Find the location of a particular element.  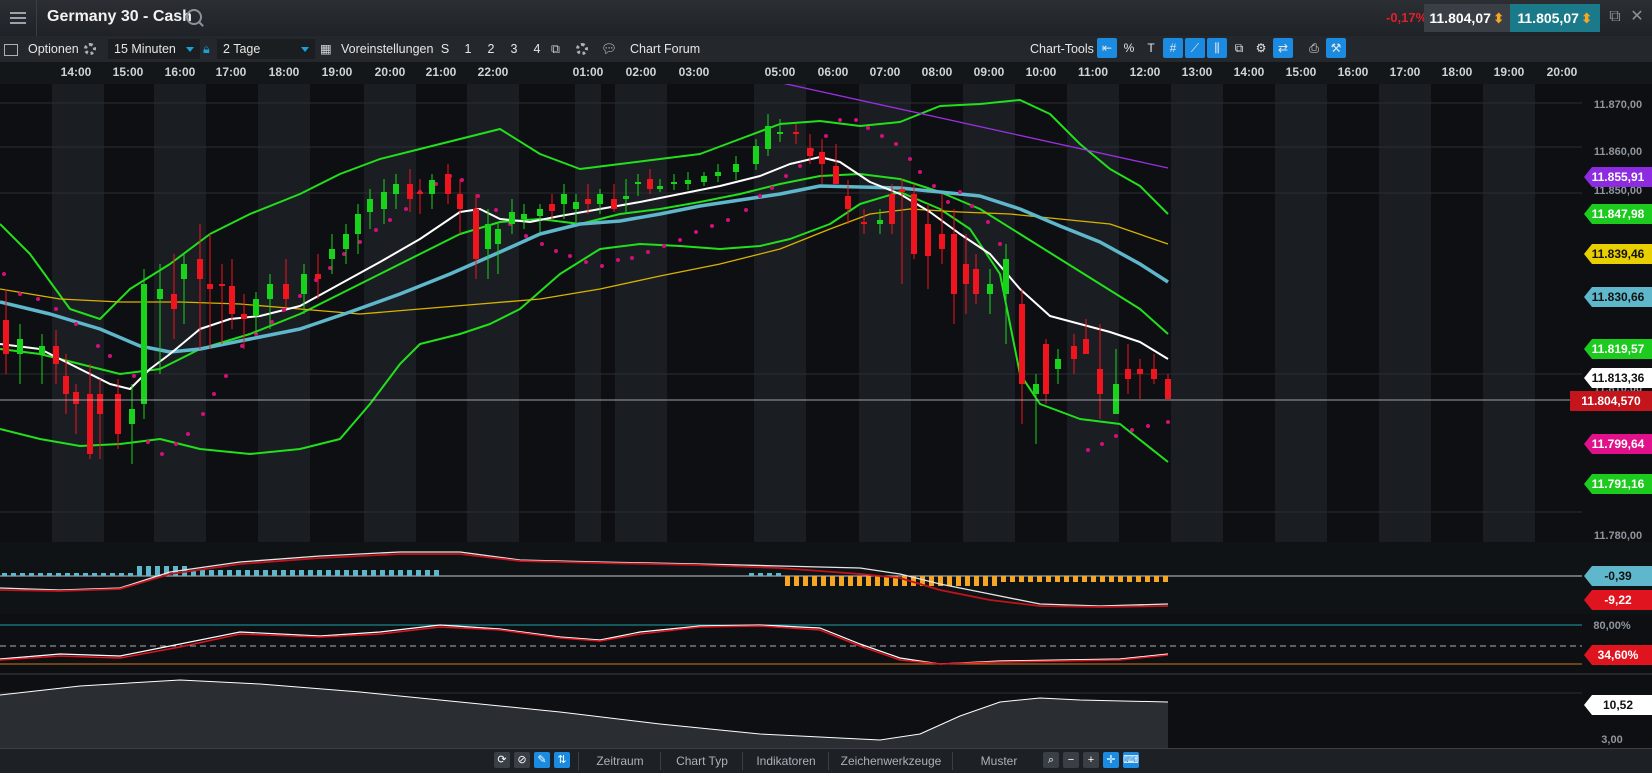

muster-button: Muster is located at coordinates (998, 761).